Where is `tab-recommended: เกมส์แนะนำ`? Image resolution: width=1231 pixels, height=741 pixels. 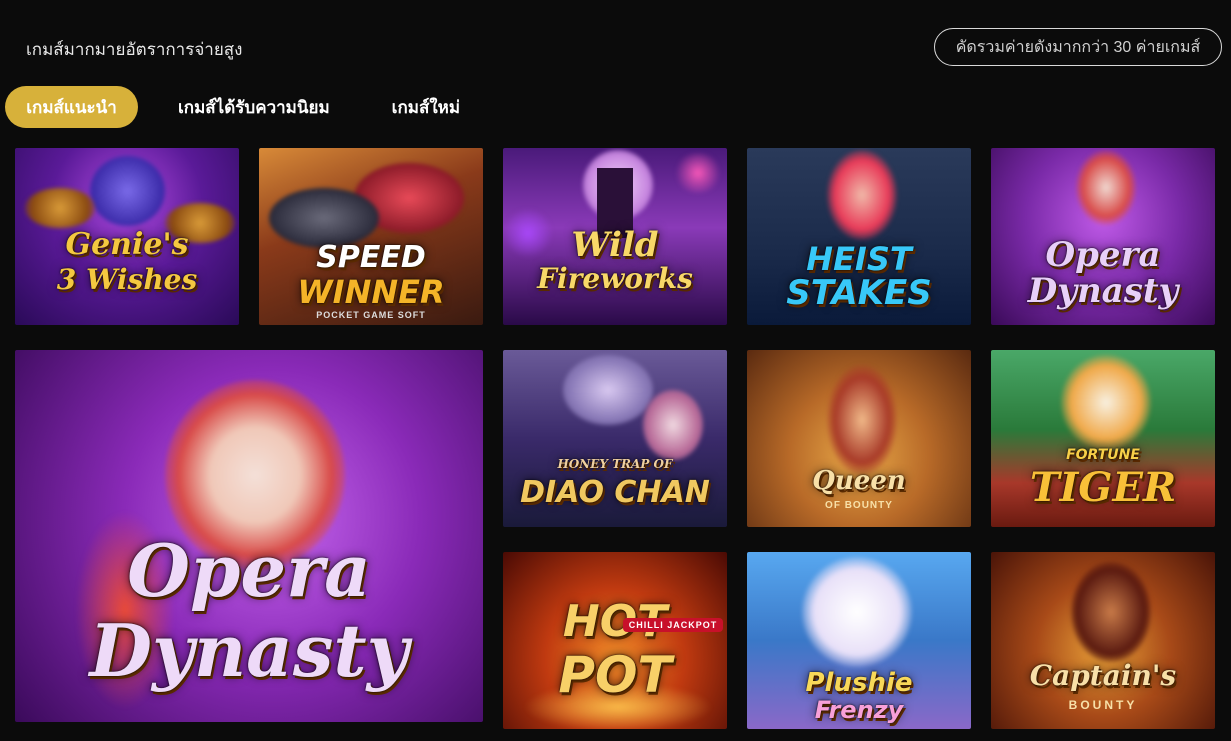 tab-recommended: เกมส์แนะนำ is located at coordinates (71, 107).